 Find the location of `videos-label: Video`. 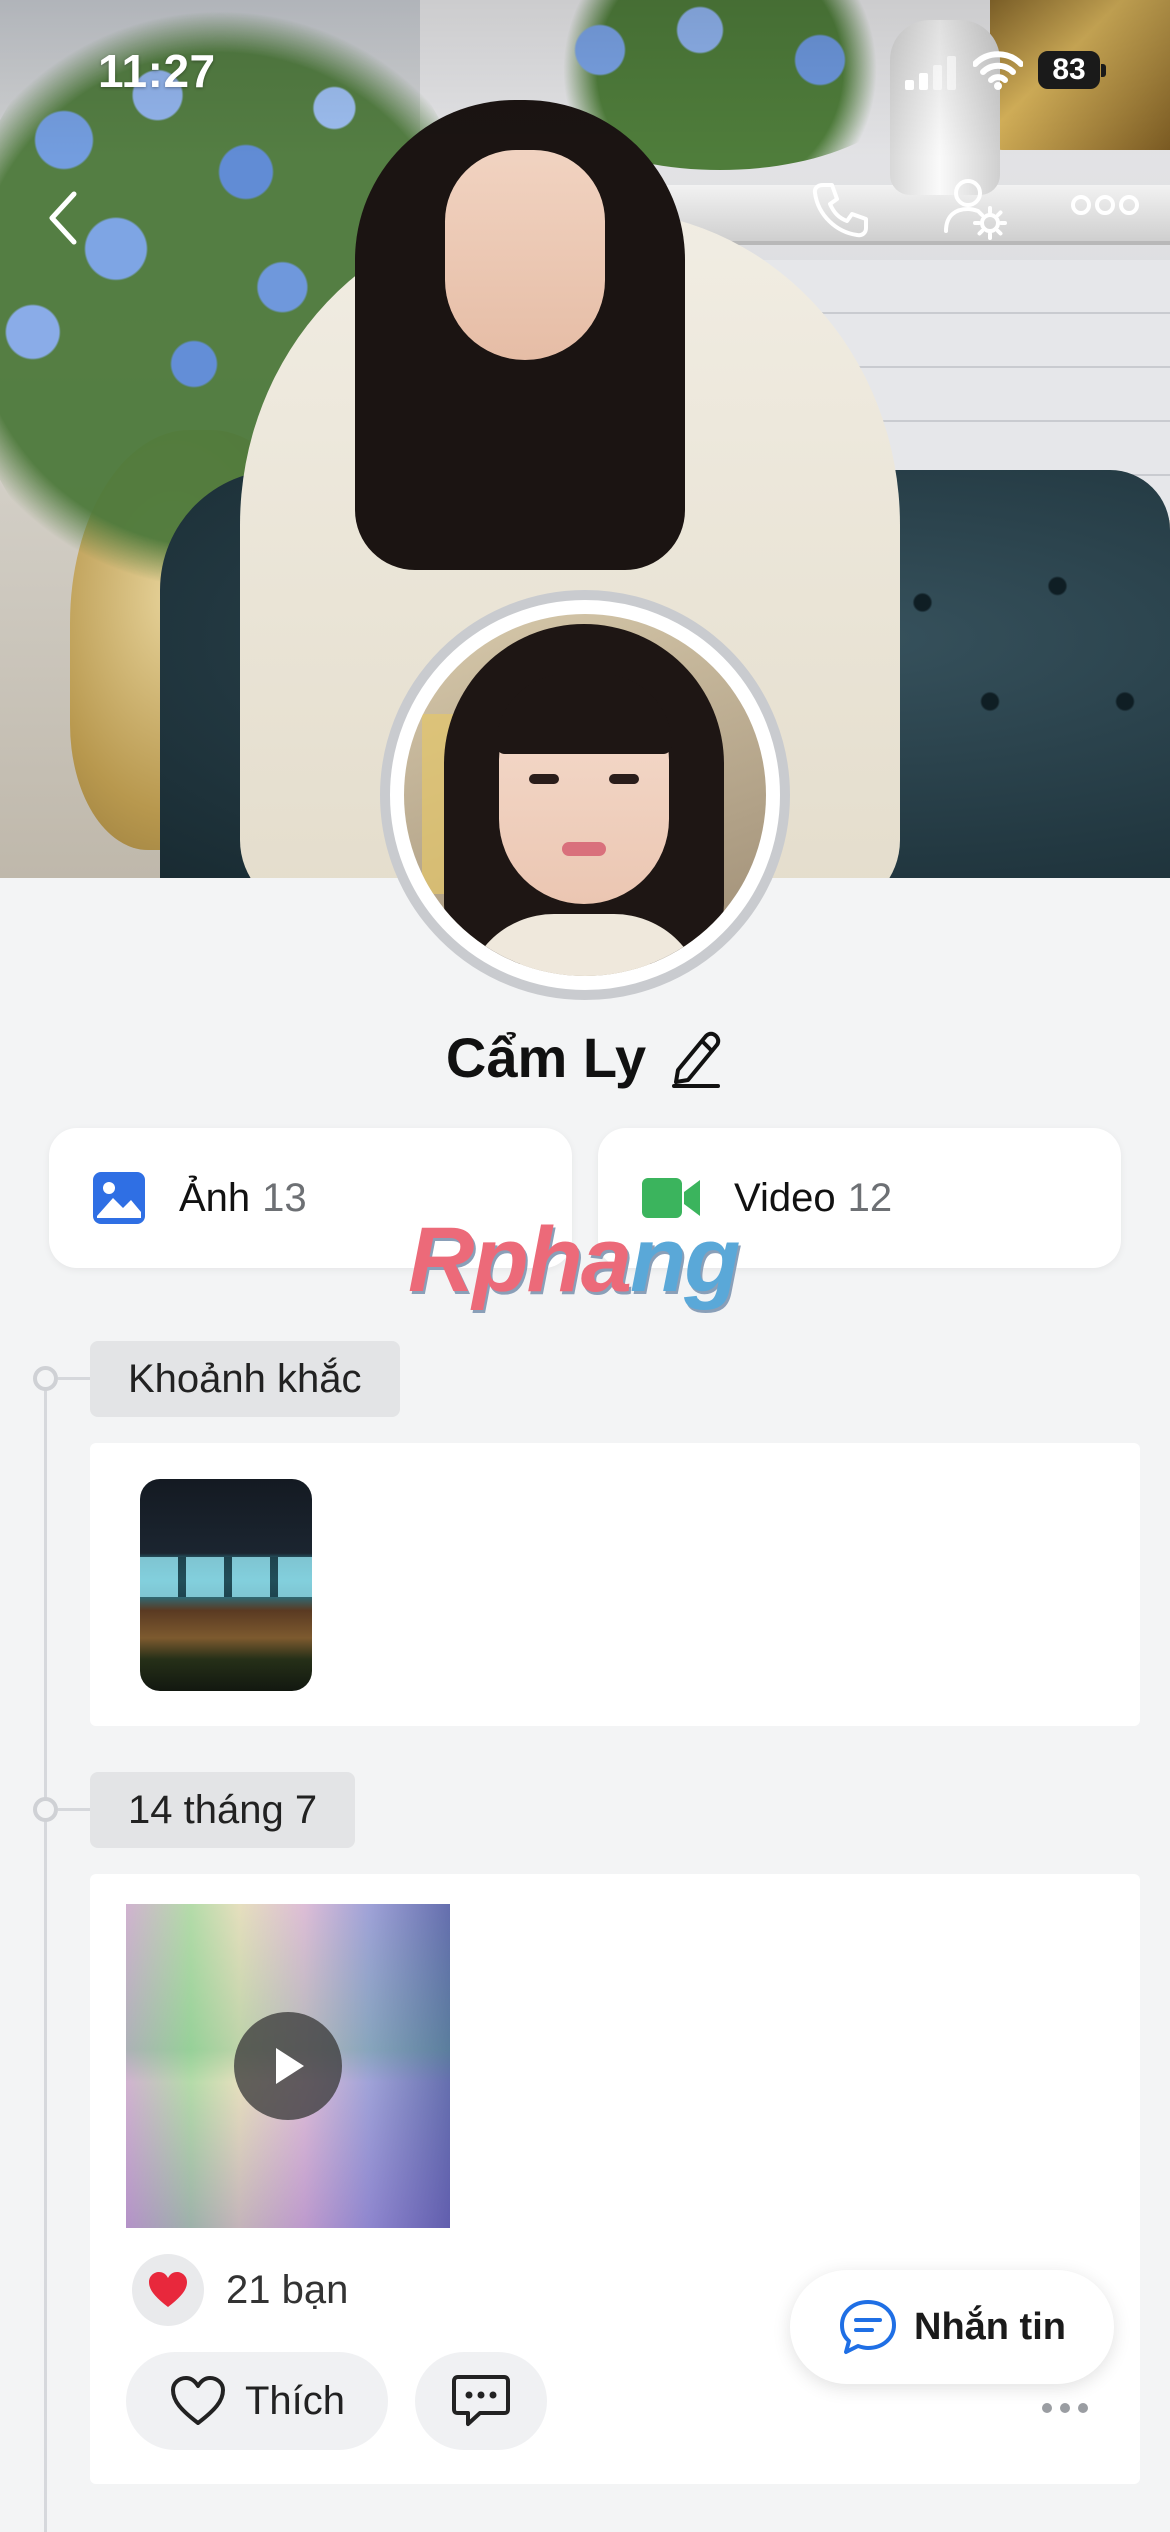

videos-label: Video is located at coordinates (785, 1197).